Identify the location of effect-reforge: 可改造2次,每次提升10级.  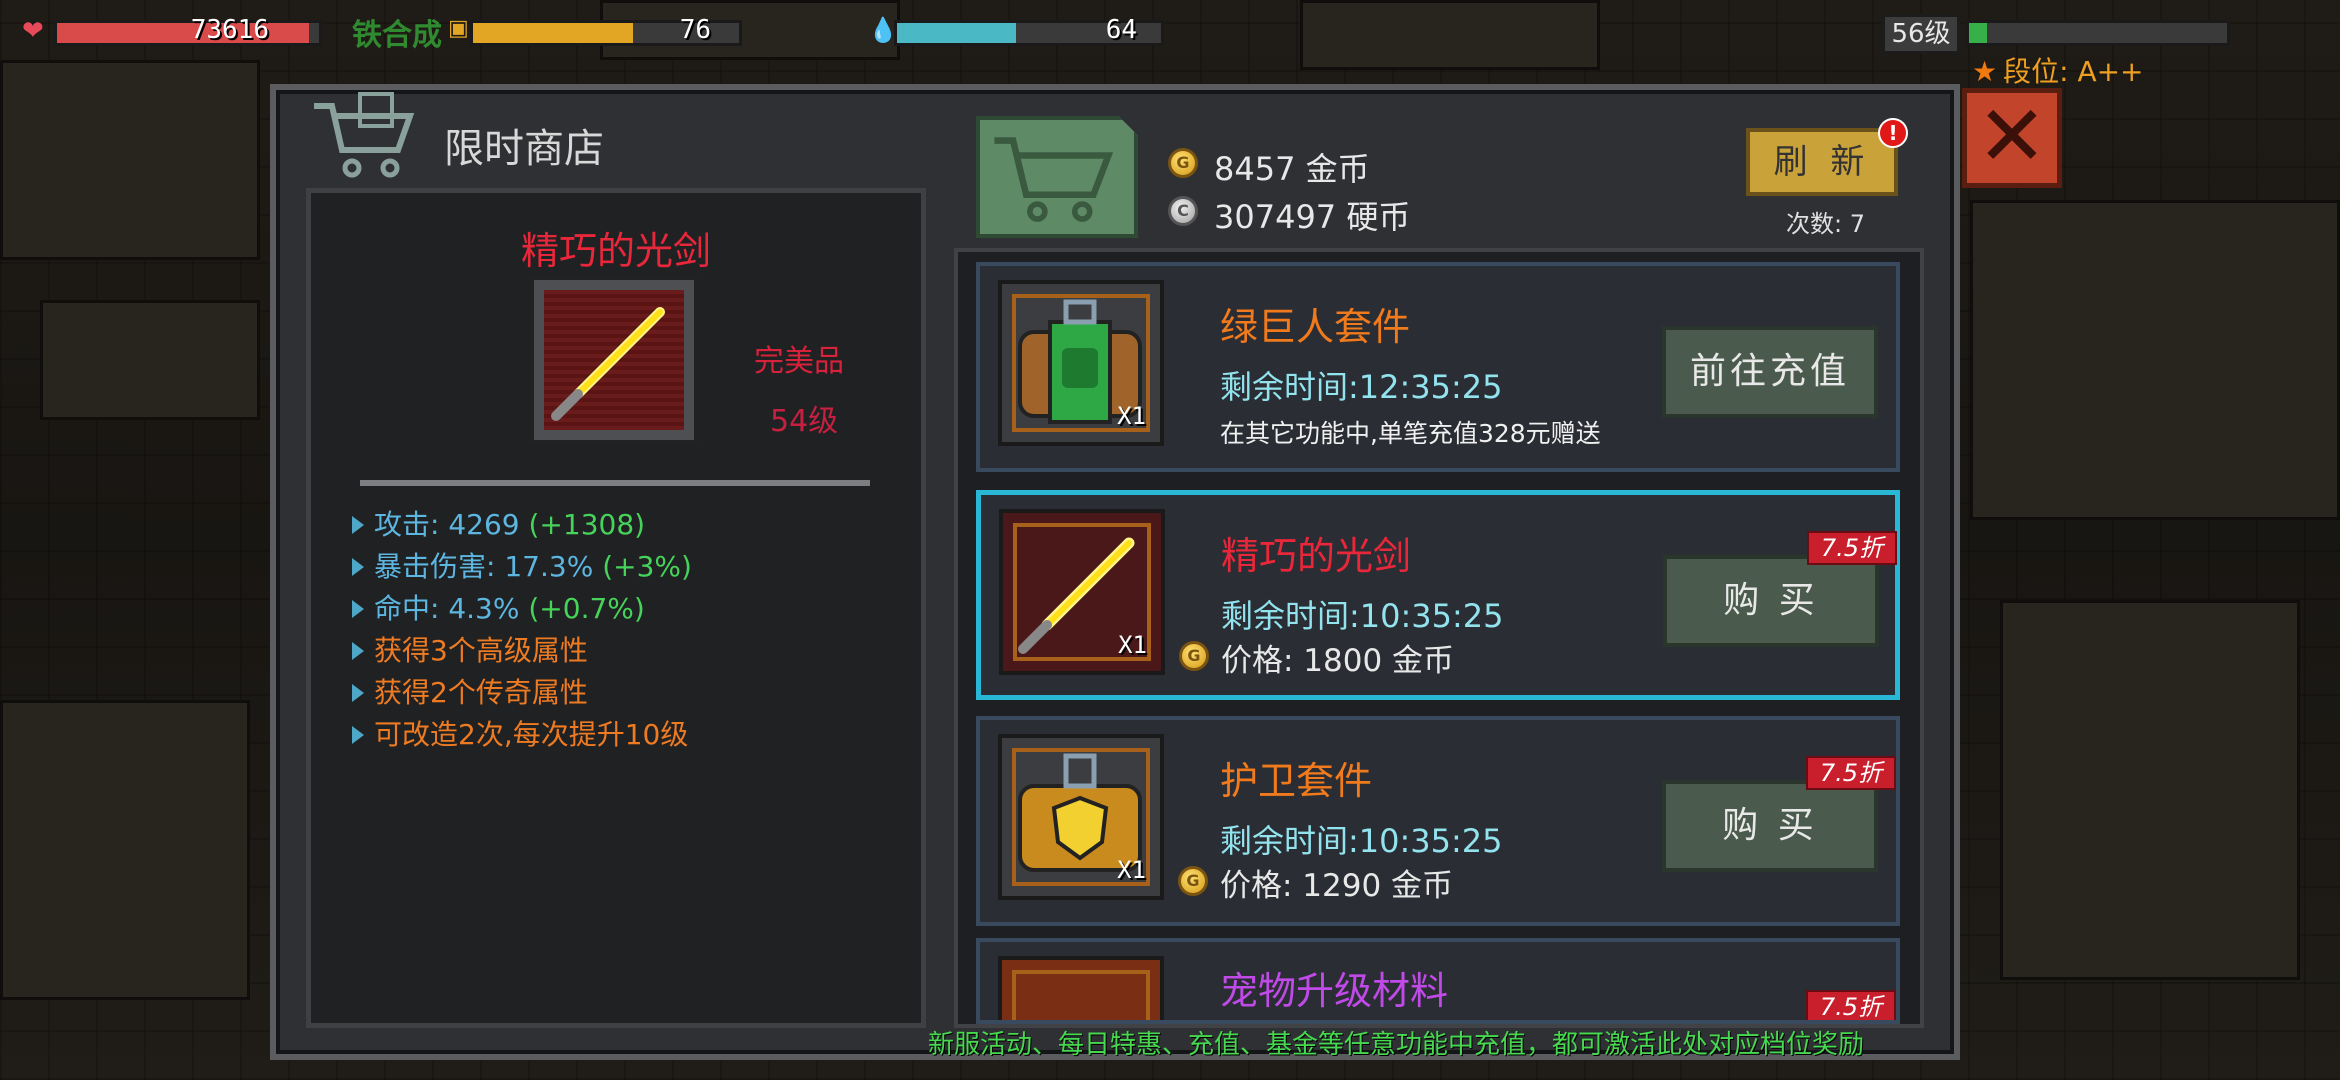
(520, 735).